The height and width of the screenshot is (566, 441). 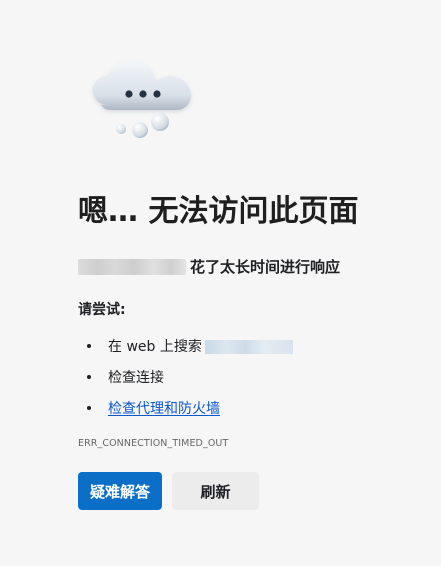 I want to click on redacted-hostname, so click(x=132, y=267).